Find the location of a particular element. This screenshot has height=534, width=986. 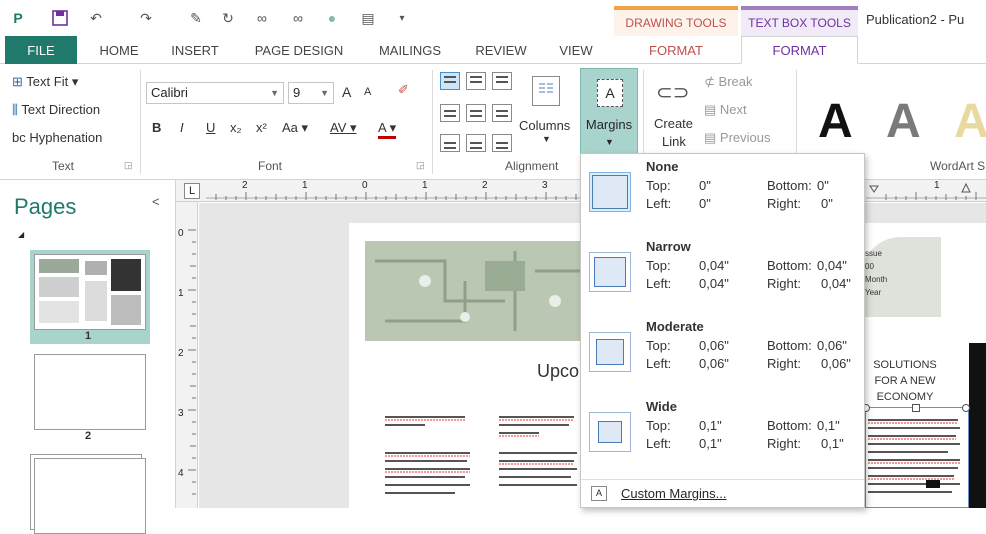

margin-top-label: Top: is located at coordinates (658, 425).